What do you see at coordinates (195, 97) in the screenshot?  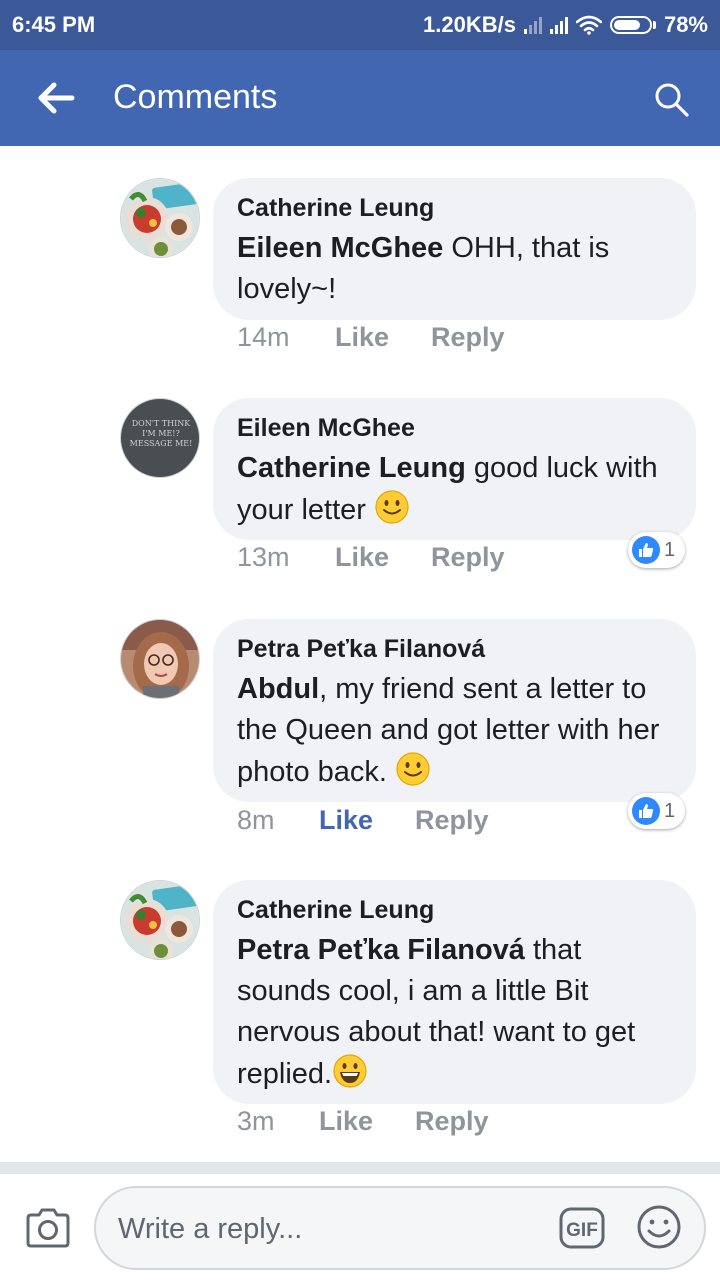 I see `page-title: Comments` at bounding box center [195, 97].